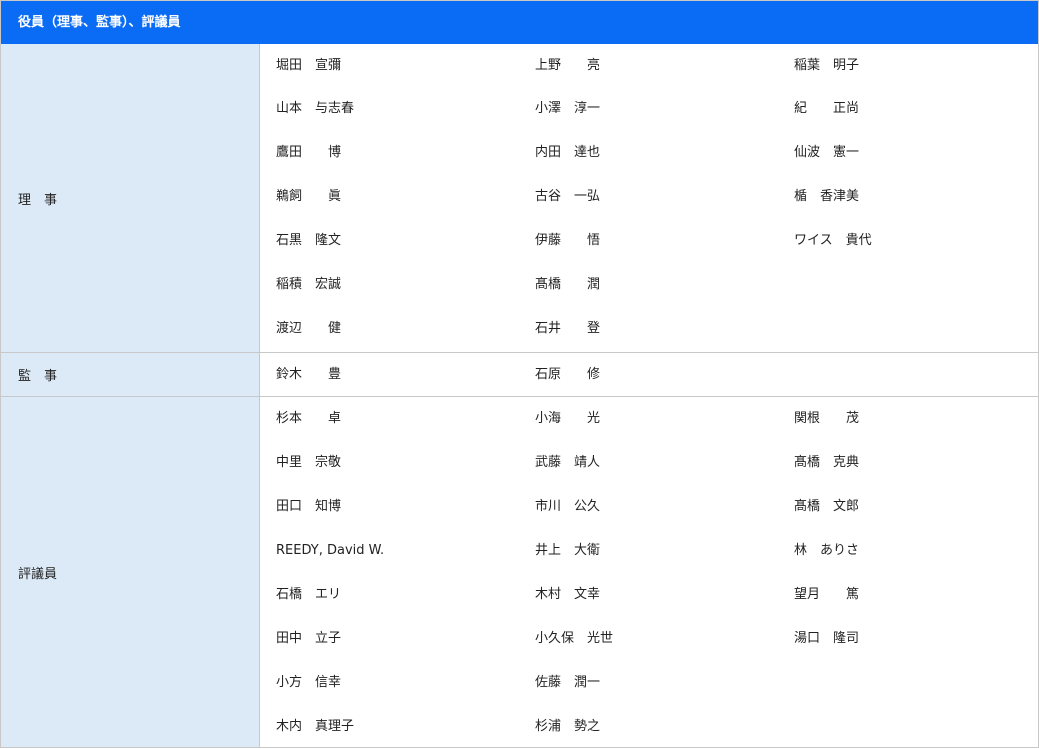  I want to click on person-name: 井上 大衛, so click(568, 550).